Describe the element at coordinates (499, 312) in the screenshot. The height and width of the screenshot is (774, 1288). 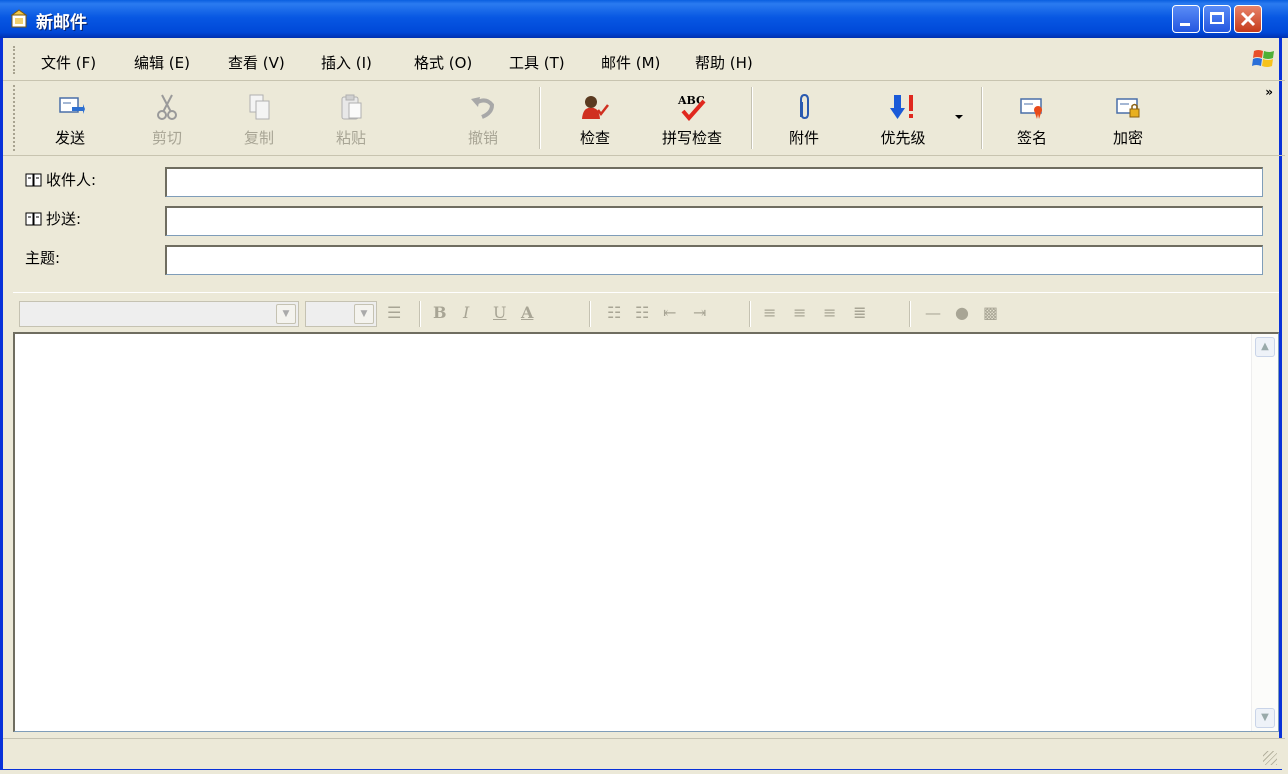
I see `underline-button: U` at that location.